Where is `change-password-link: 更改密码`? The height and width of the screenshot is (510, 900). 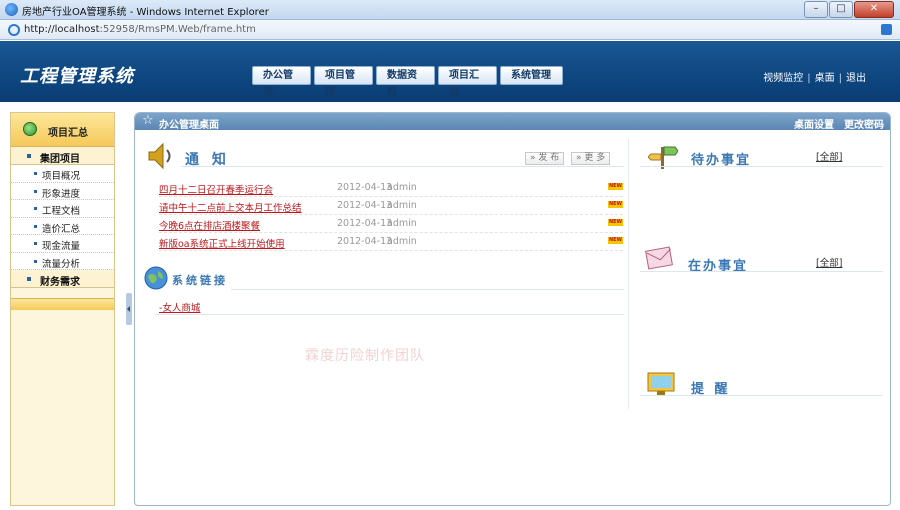
change-password-link: 更改密码 is located at coordinates (864, 125).